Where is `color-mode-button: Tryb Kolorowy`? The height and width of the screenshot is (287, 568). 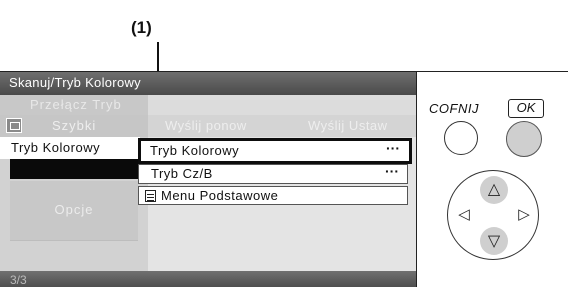
color-mode-button: Tryb Kolorowy is located at coordinates (70, 148).